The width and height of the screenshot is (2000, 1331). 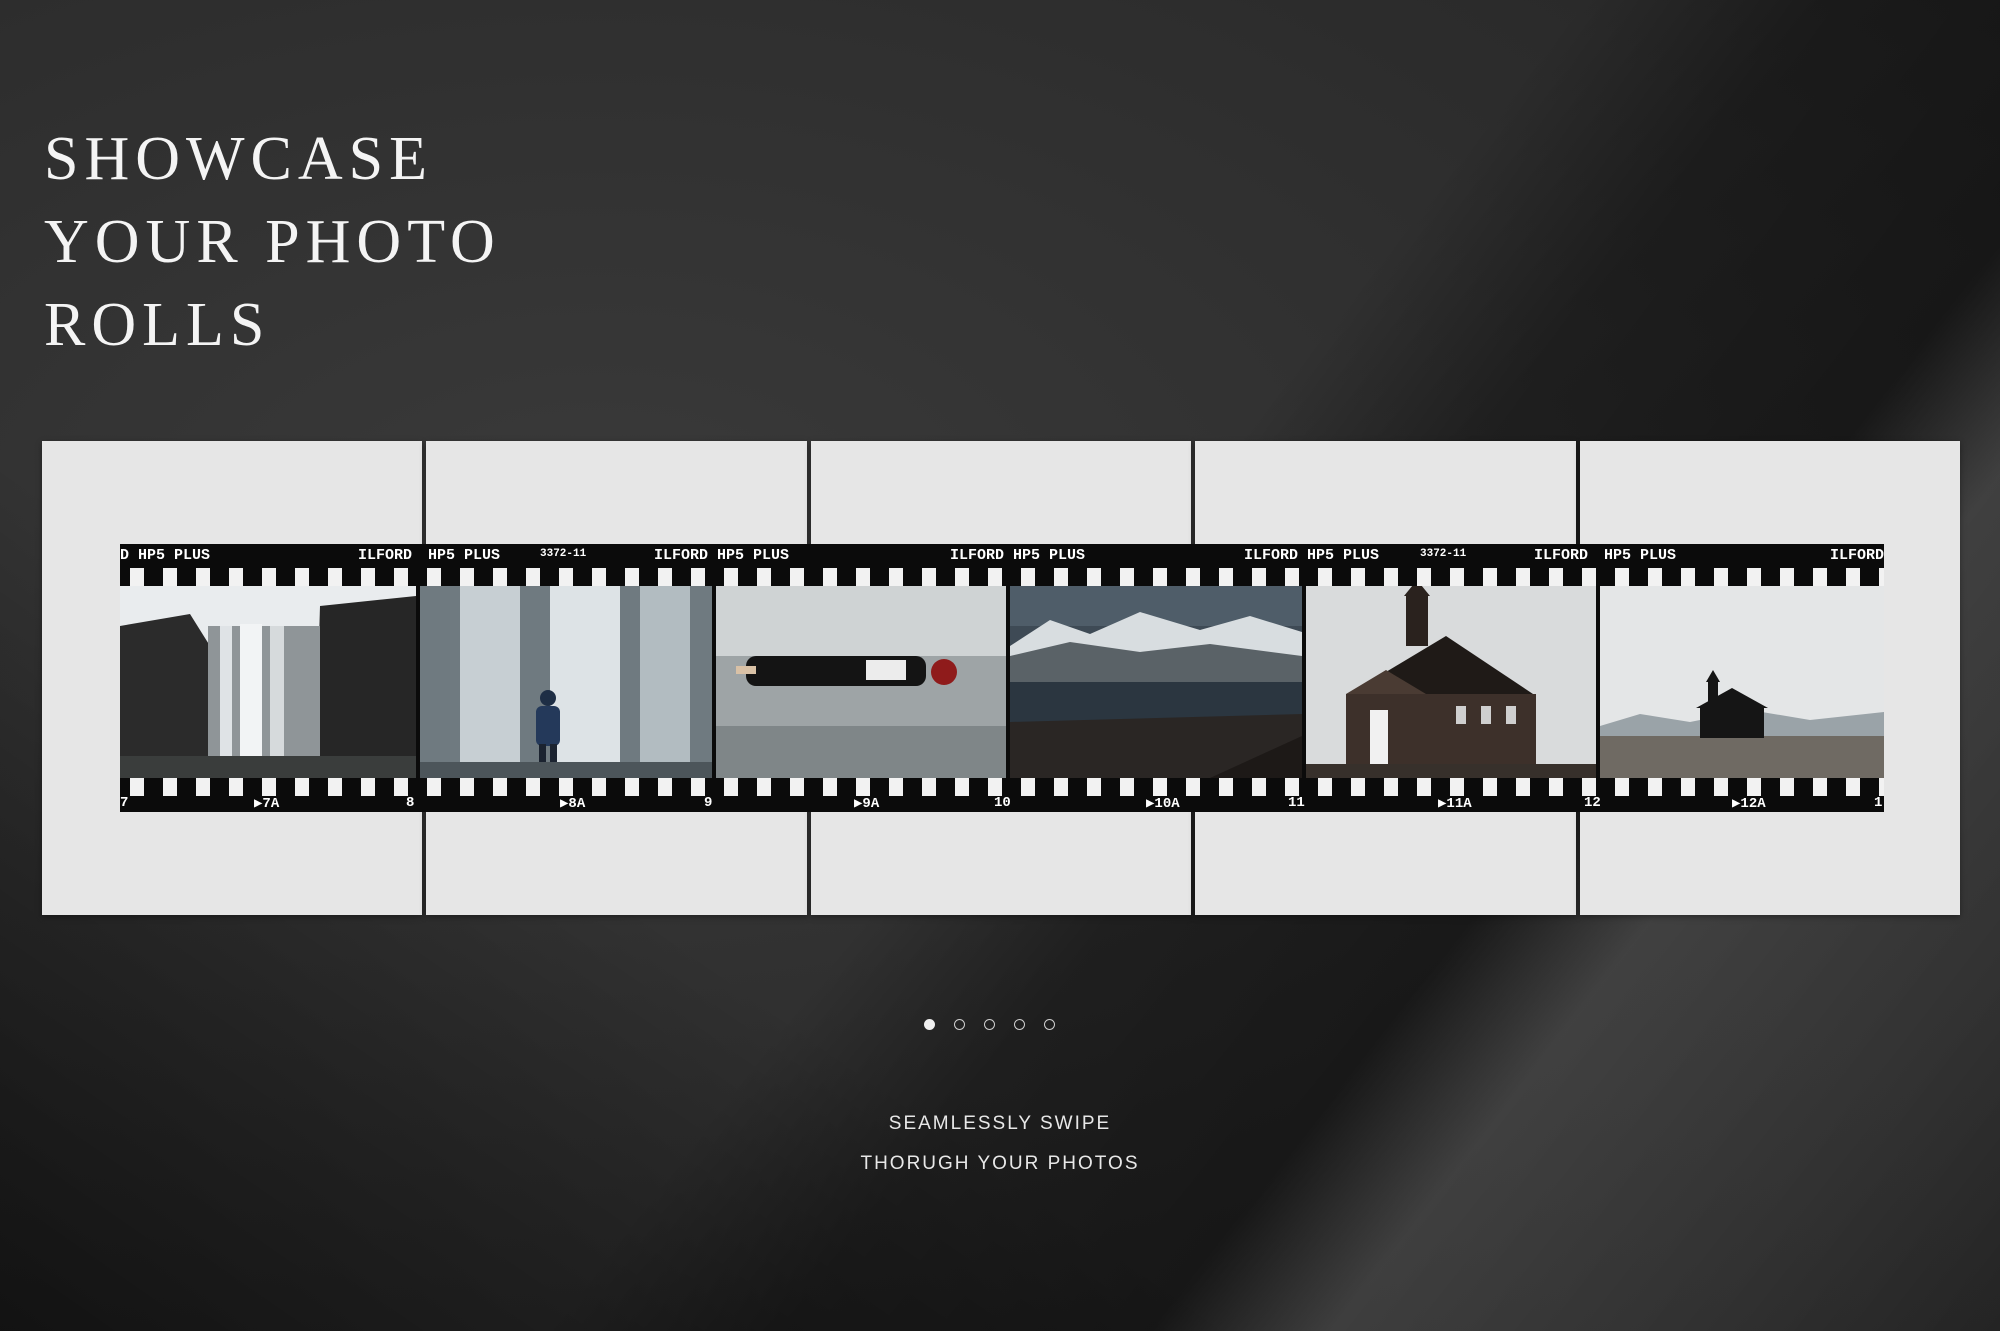 What do you see at coordinates (1156, 682) in the screenshot?
I see `snowy-mountains-lake-photo` at bounding box center [1156, 682].